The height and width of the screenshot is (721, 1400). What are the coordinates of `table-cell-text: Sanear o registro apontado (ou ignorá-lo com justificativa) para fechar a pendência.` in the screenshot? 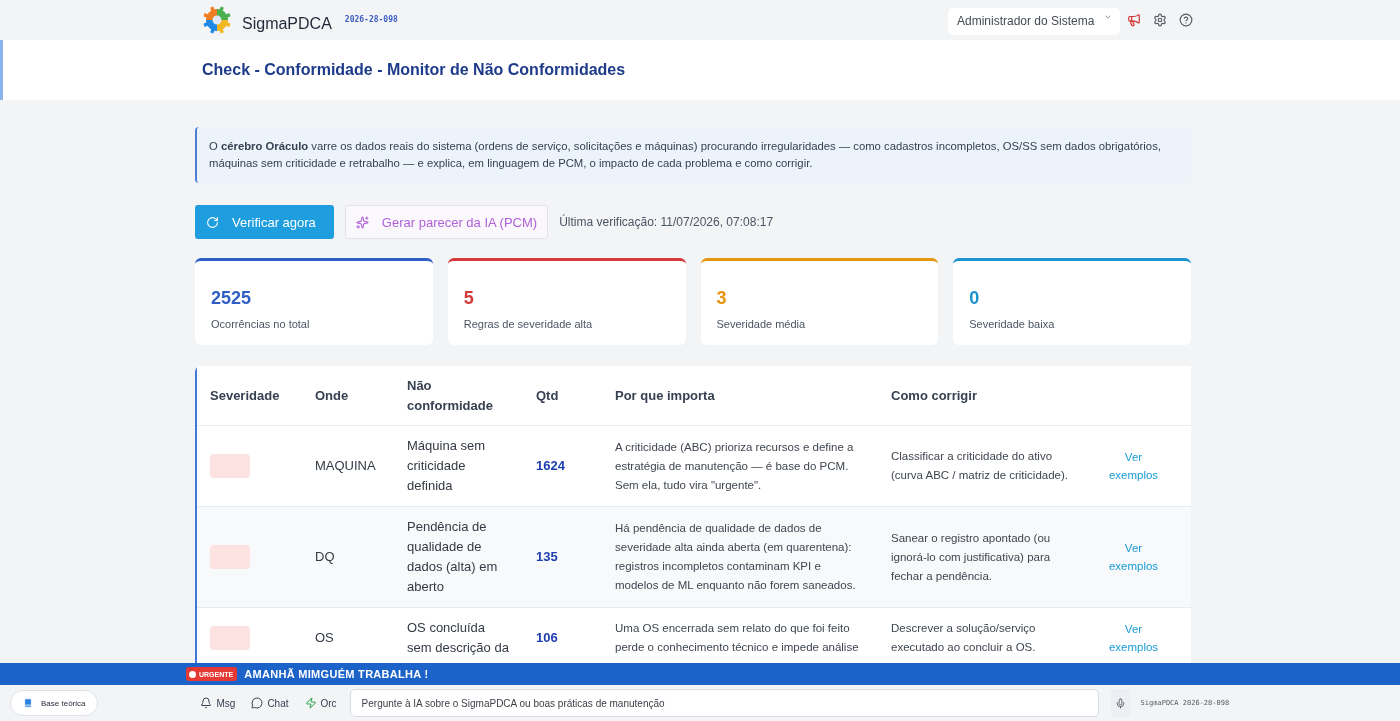 It's located at (971, 557).